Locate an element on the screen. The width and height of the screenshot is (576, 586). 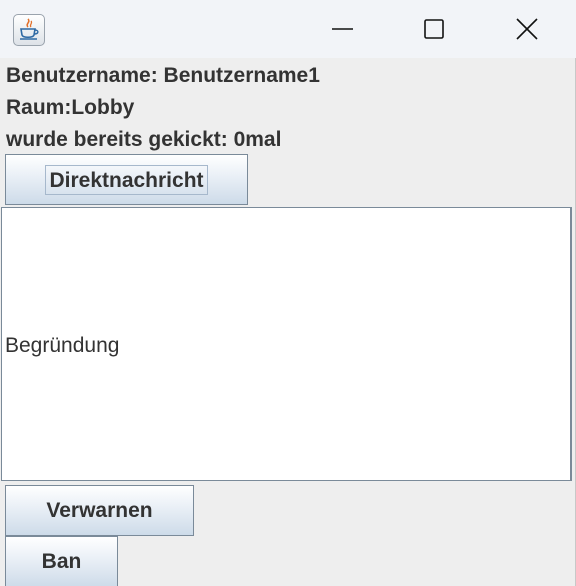
close-button is located at coordinates (526, 28).